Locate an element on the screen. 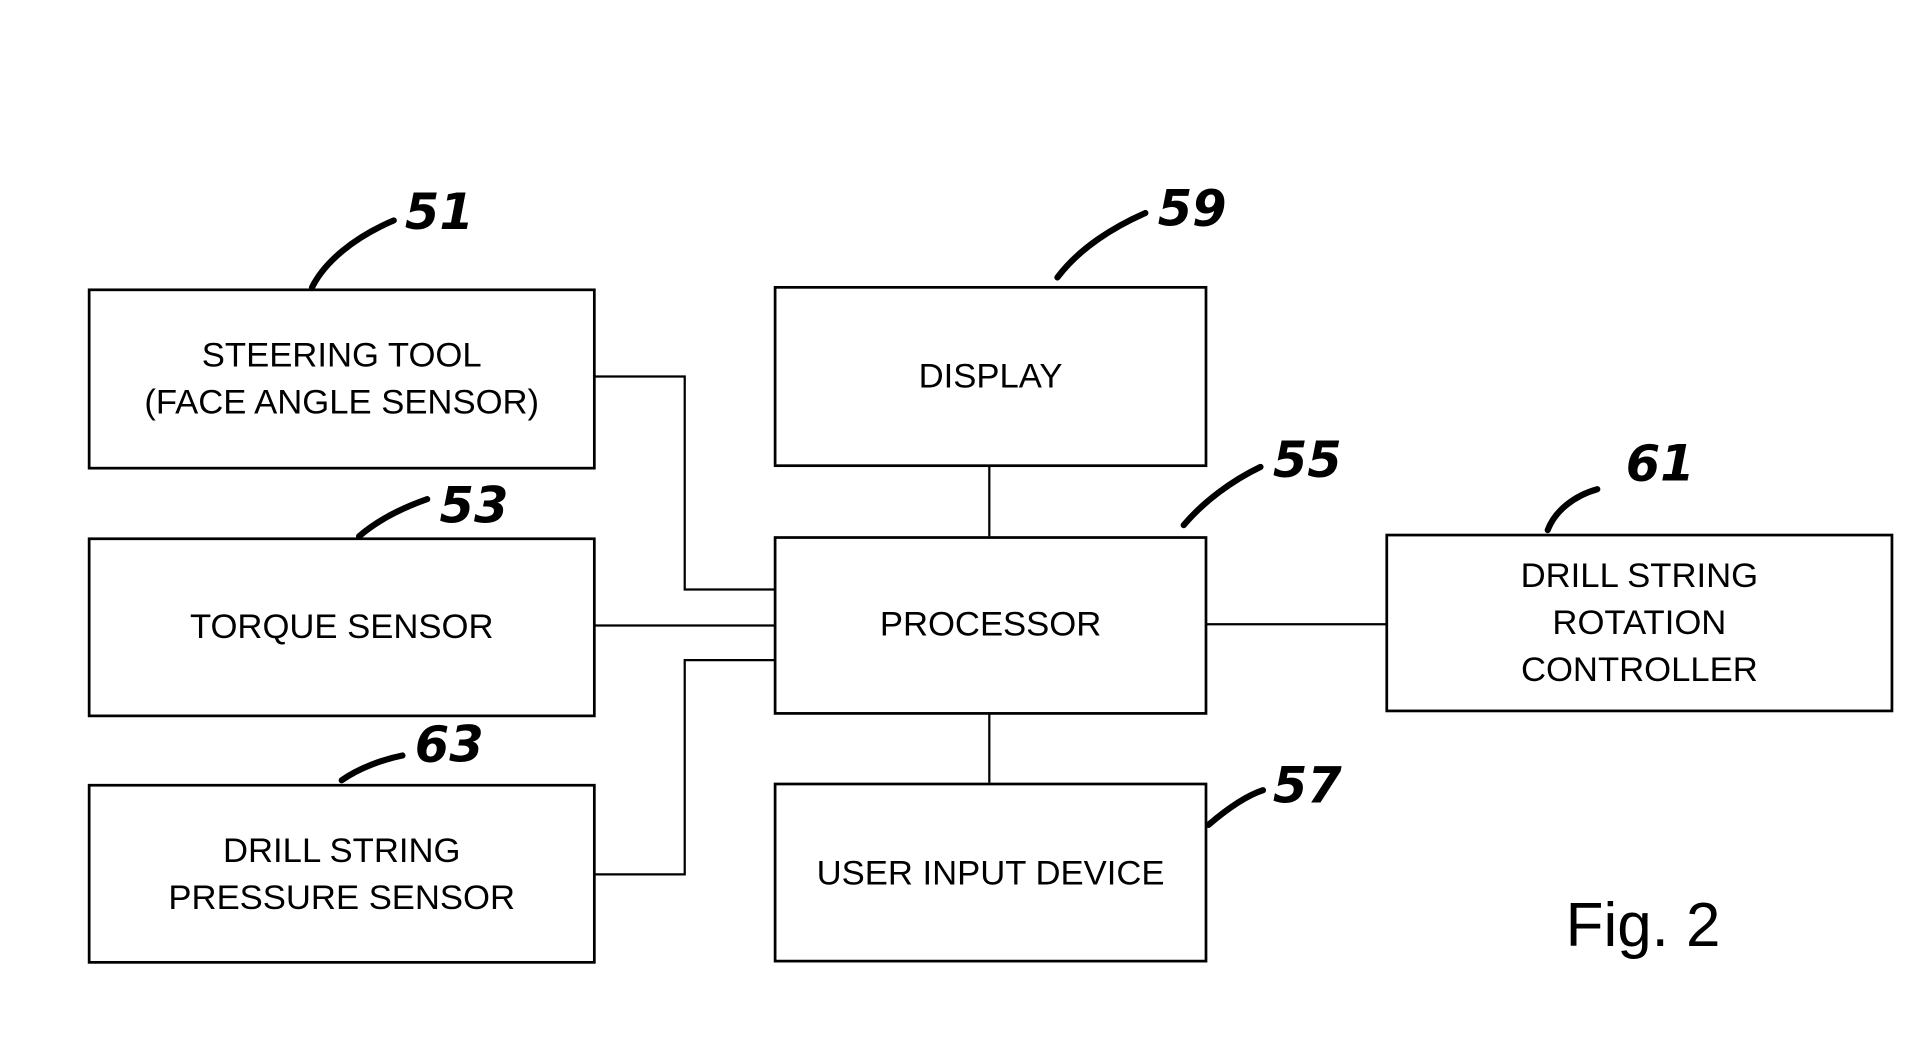  block-processor: PROCESSOR 55 is located at coordinates (1057, 573).